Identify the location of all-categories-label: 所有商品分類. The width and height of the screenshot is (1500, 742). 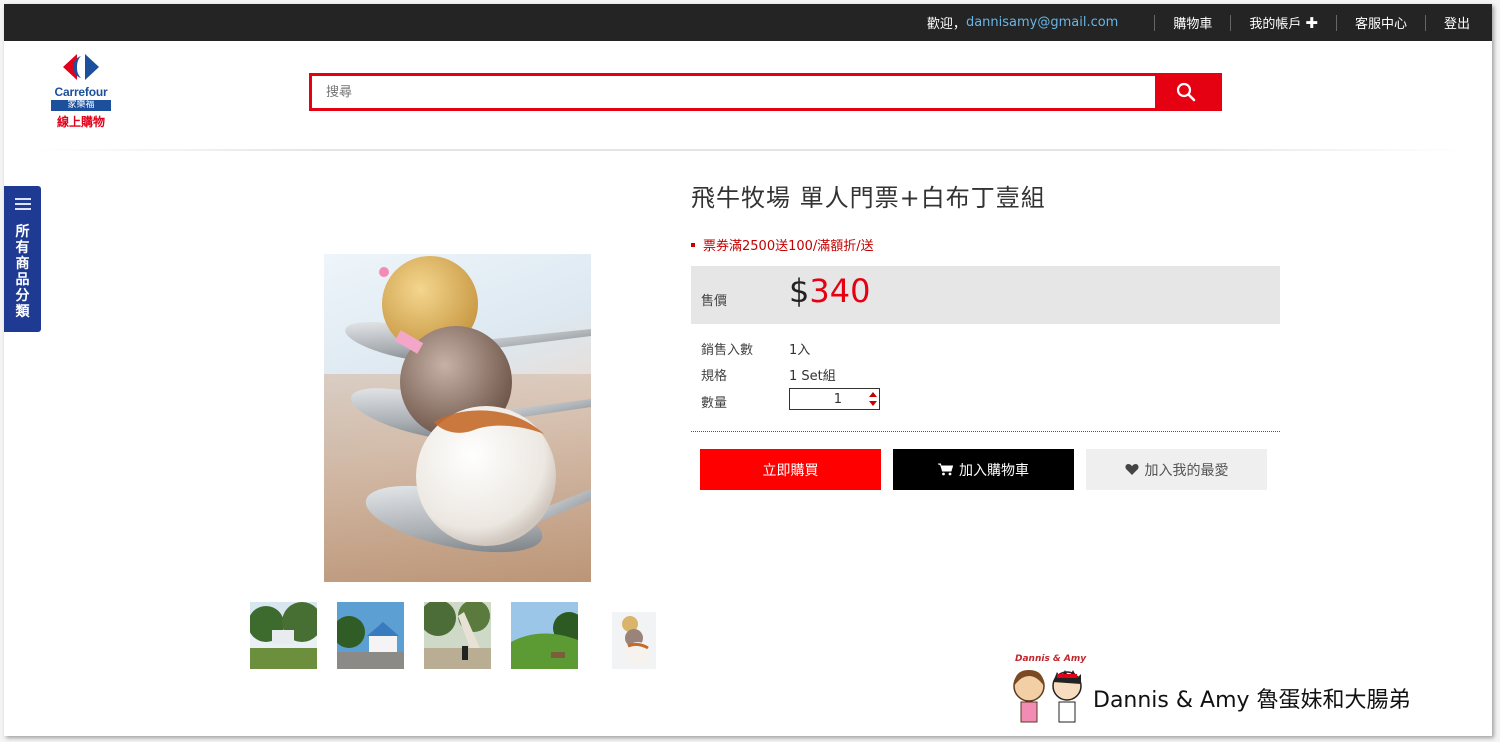
(22, 272).